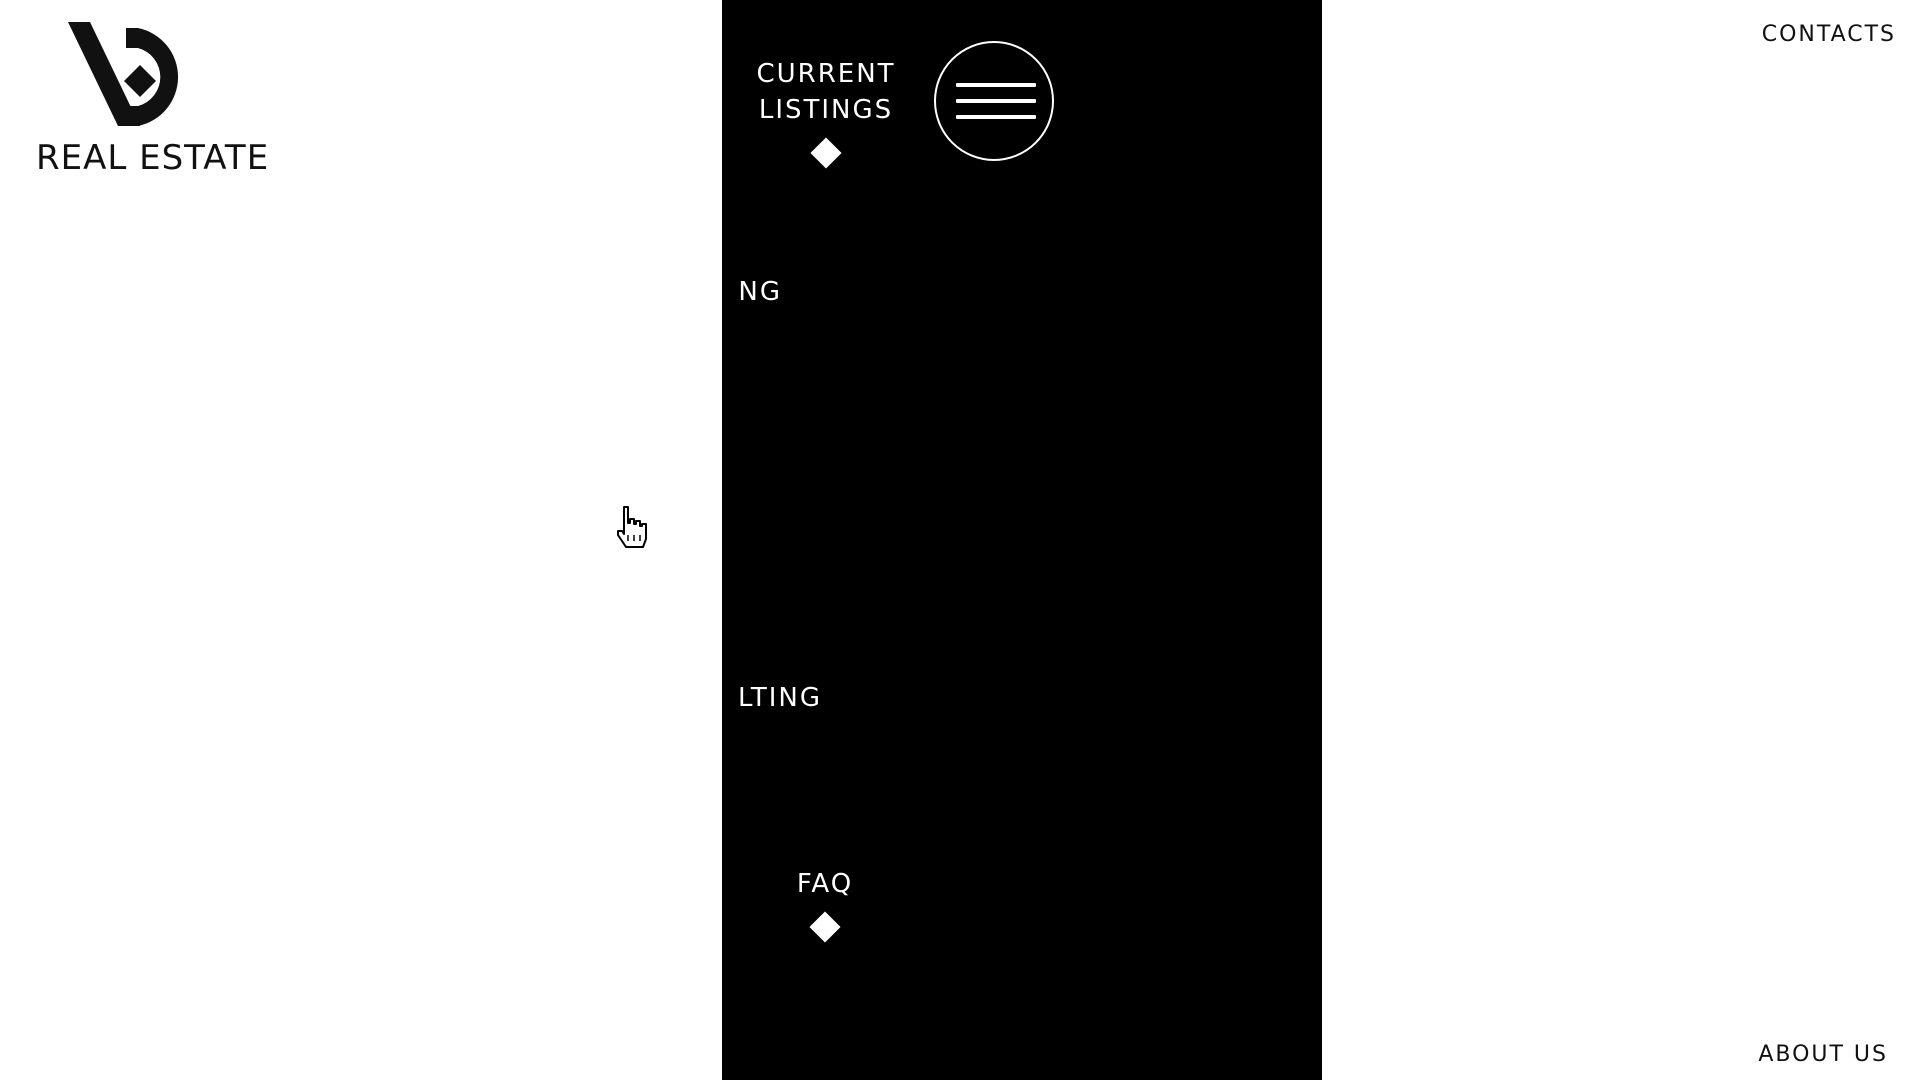 The image size is (1920, 1080). Describe the element at coordinates (1823, 1054) in the screenshot. I see `about-us-link: ABOUT US` at that location.